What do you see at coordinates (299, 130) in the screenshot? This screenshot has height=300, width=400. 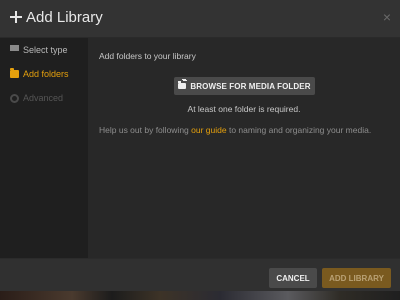 I see `help-suffix: to naming and organizing your media.` at bounding box center [299, 130].